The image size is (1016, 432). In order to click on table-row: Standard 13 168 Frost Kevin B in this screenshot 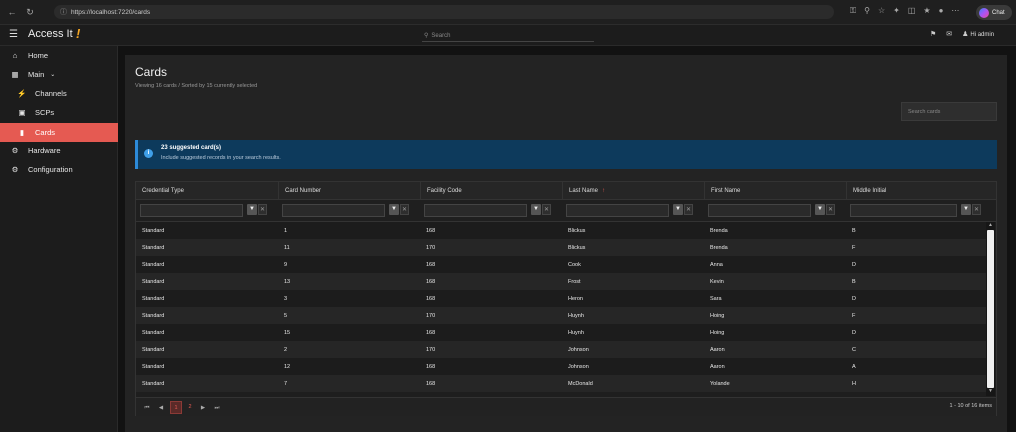, I will do `click(561, 281)`.